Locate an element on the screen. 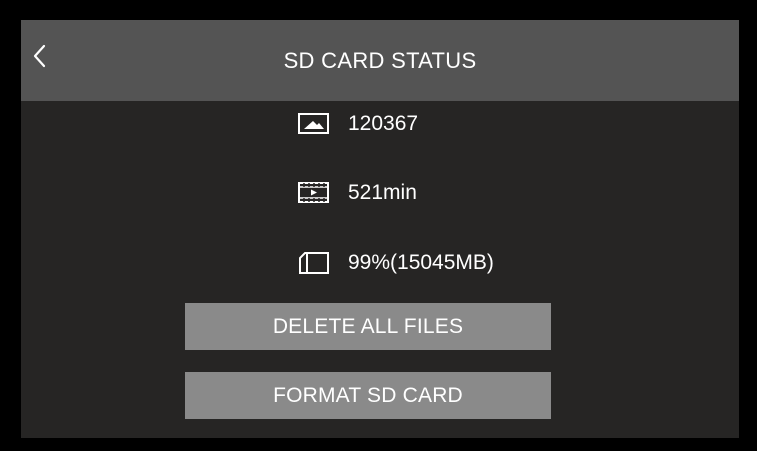 This screenshot has width=757, height=451. back-button is located at coordinates (42, 58).